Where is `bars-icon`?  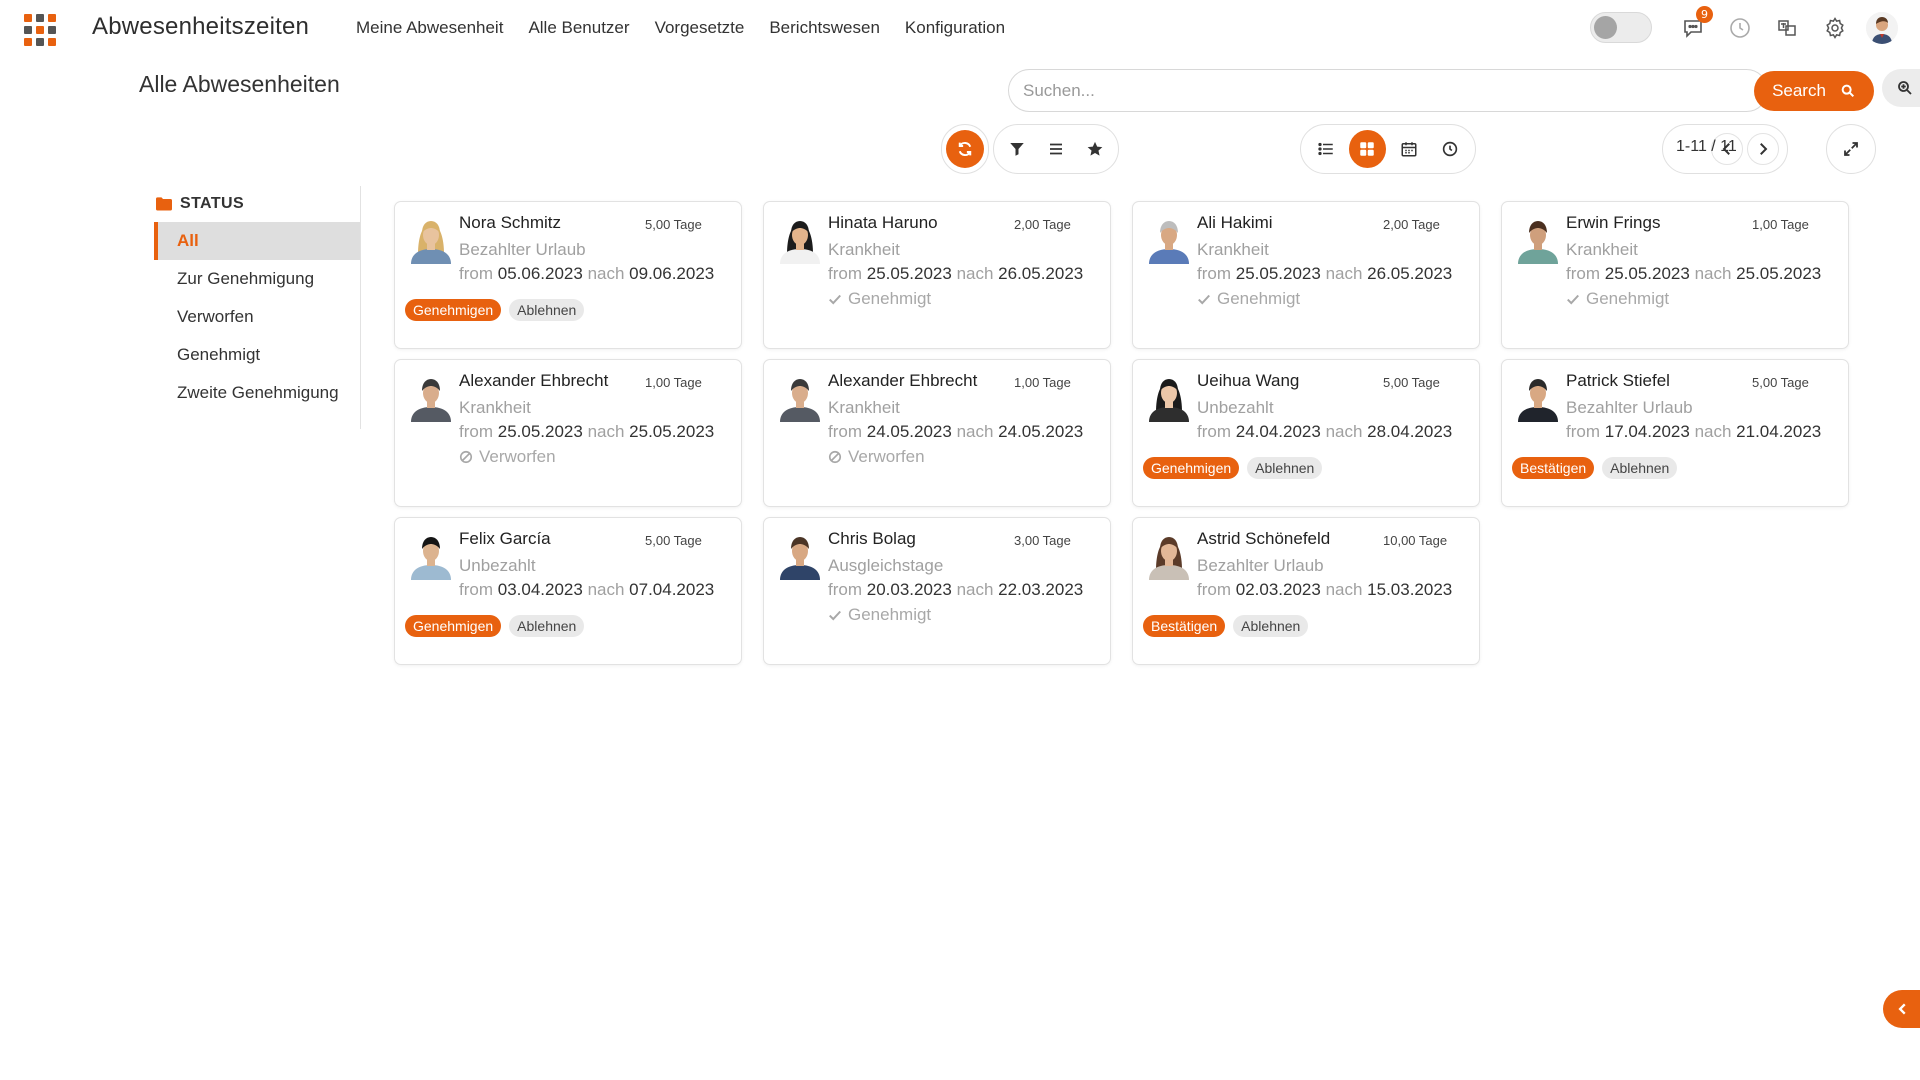
bars-icon is located at coordinates (1056, 149).